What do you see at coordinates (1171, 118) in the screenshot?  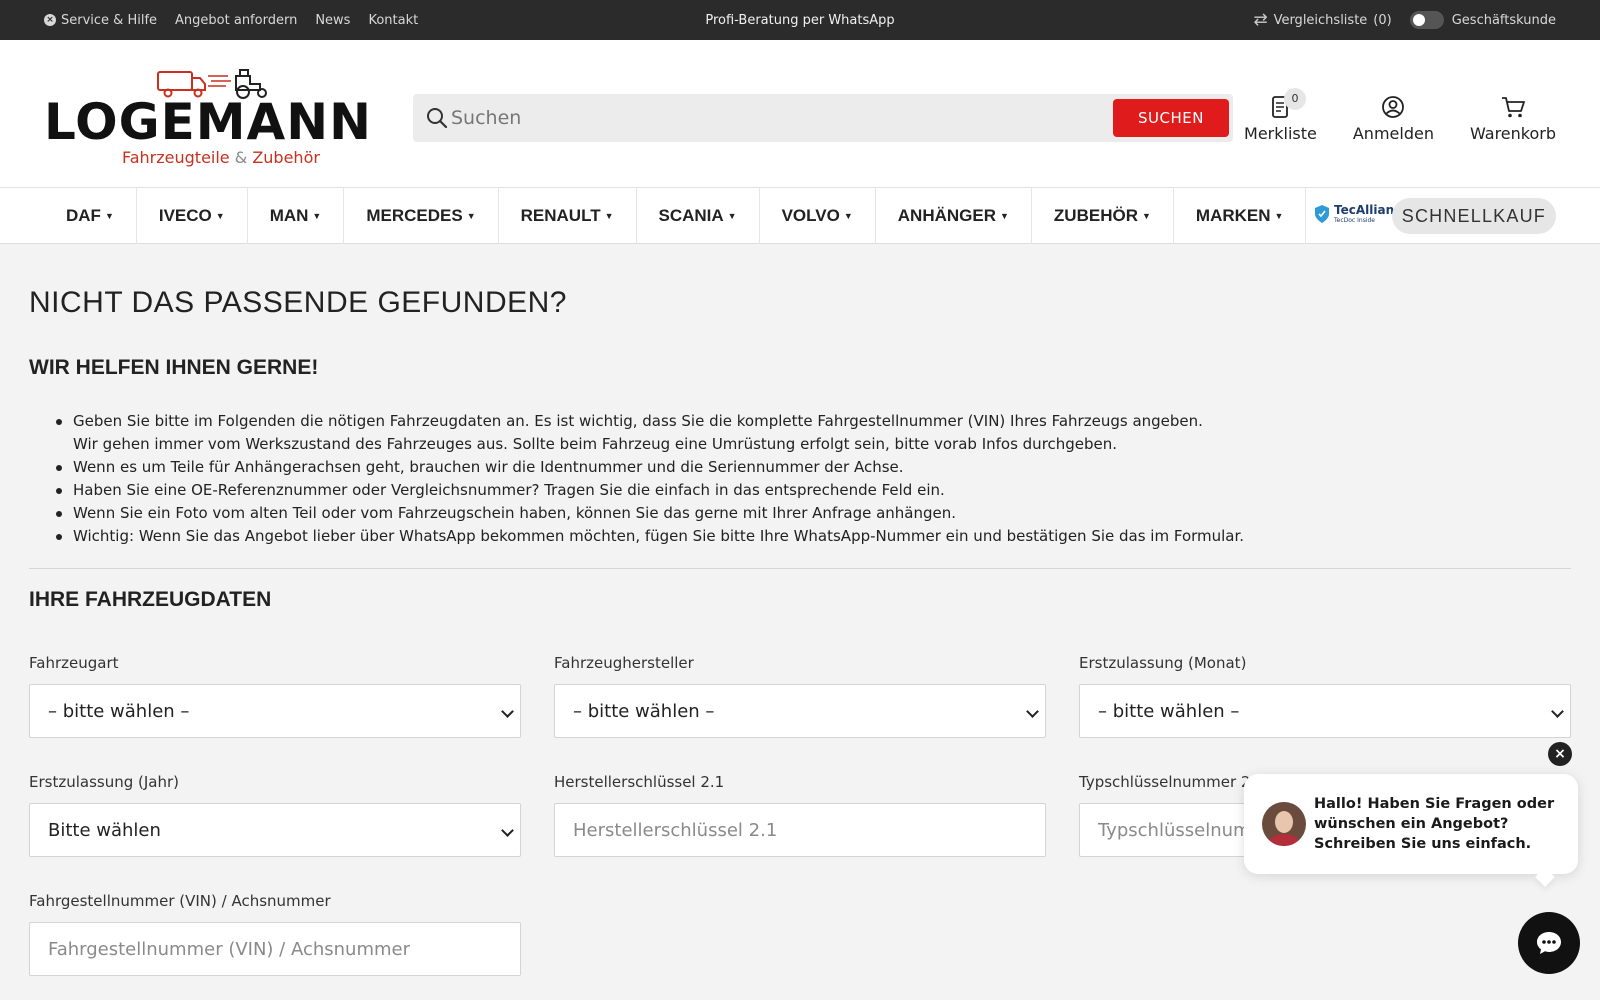 I see `search-button: SUCHEN` at bounding box center [1171, 118].